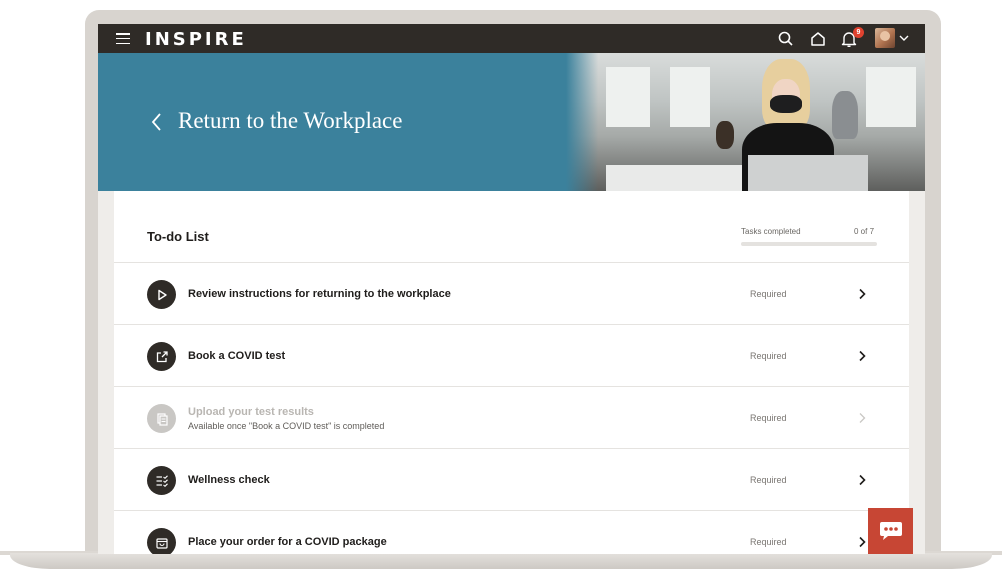  Describe the element at coordinates (161, 541) in the screenshot. I see `shopping-bag-icon` at that location.